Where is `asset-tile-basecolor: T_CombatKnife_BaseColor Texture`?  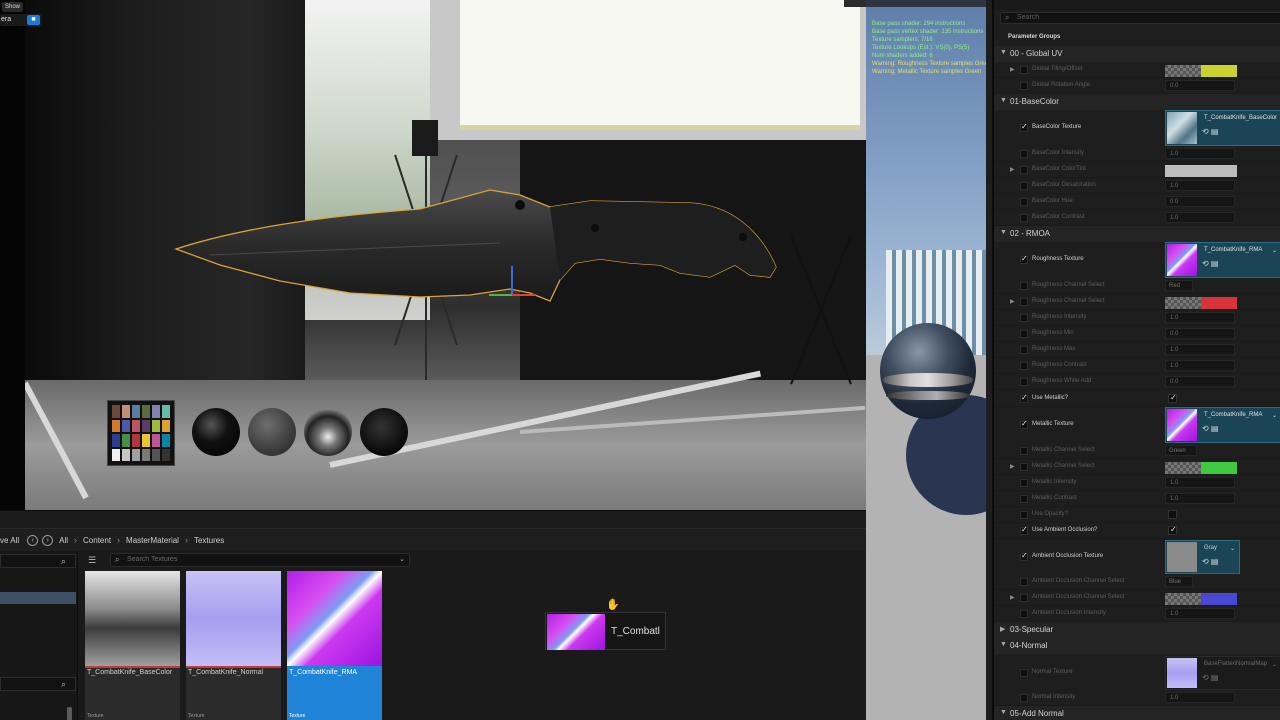
asset-tile-basecolor: T_CombatKnife_BaseColor Texture is located at coordinates (132, 645).